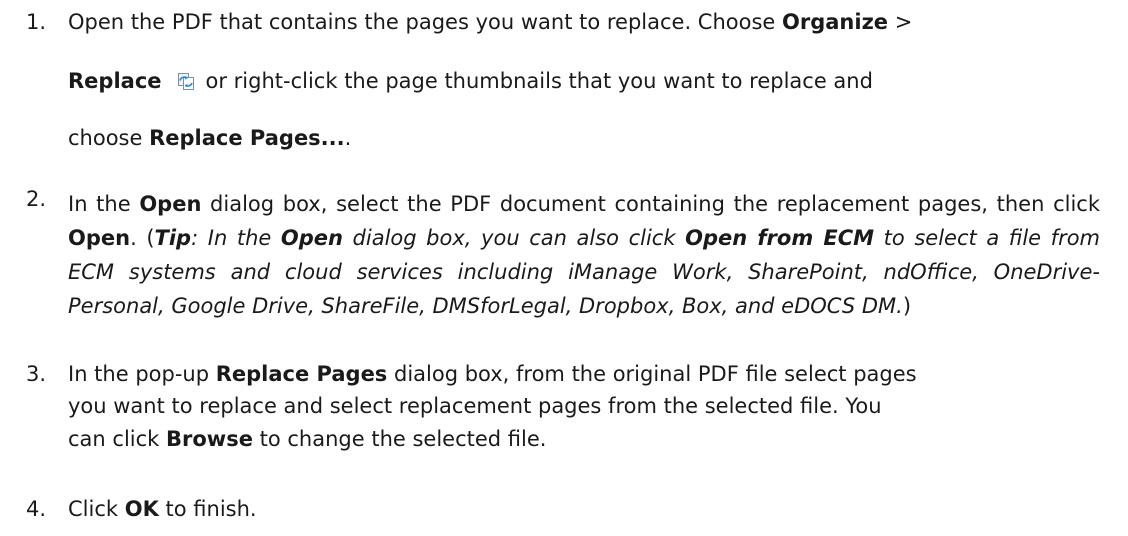 Image resolution: width=1128 pixels, height=536 pixels. I want to click on menu-organize: Organize, so click(835, 22).